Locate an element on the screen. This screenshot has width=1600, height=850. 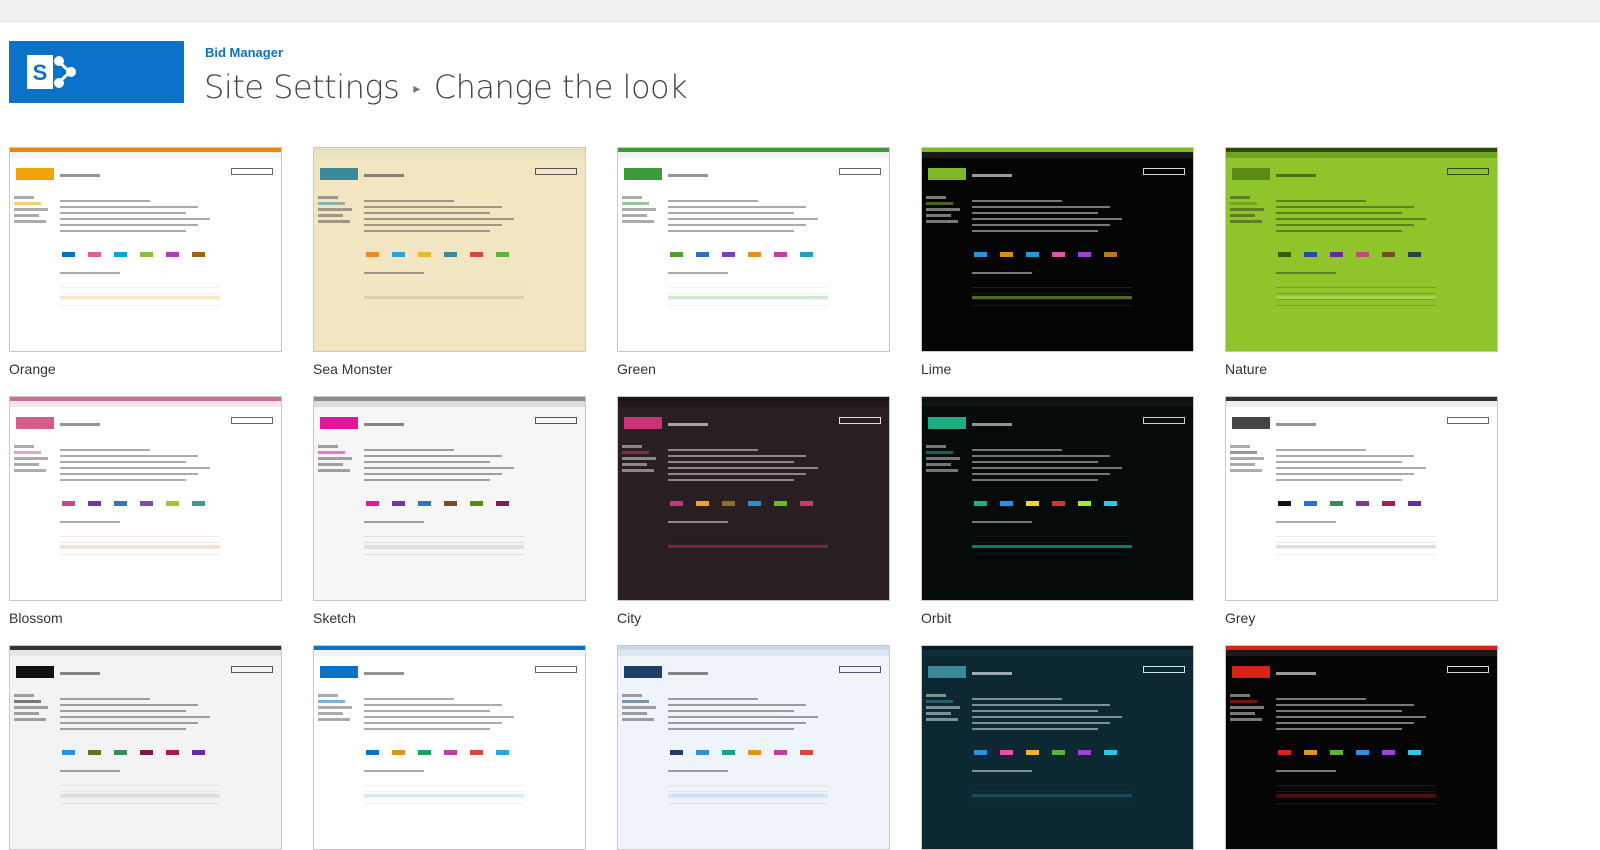
theme-tile: Green is located at coordinates (753, 262).